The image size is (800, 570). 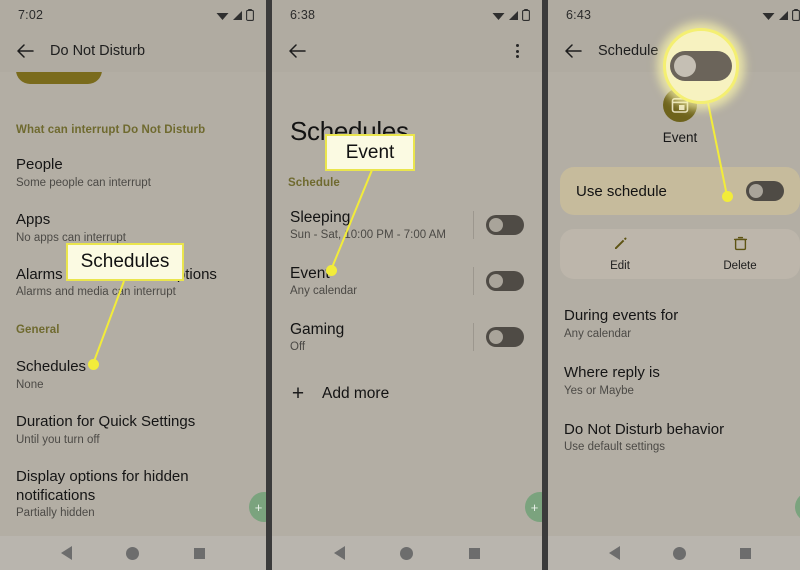 I want to click on row-title: People, so click(x=39, y=164).